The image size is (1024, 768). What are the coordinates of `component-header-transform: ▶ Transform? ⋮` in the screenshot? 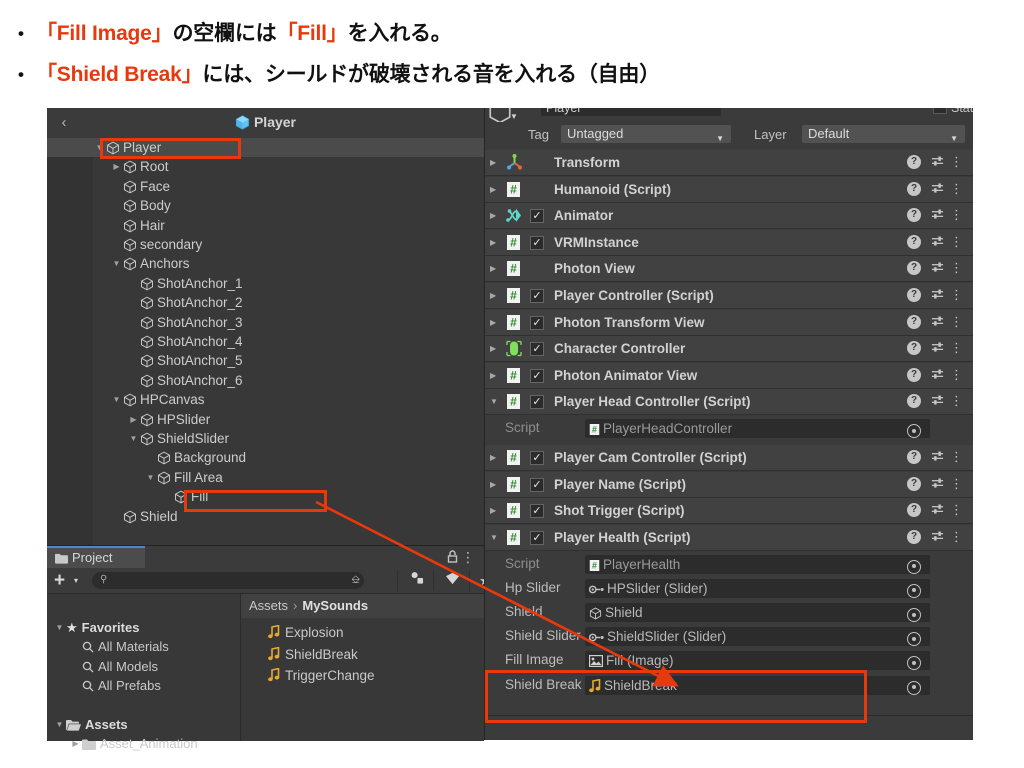 It's located at (729, 163).